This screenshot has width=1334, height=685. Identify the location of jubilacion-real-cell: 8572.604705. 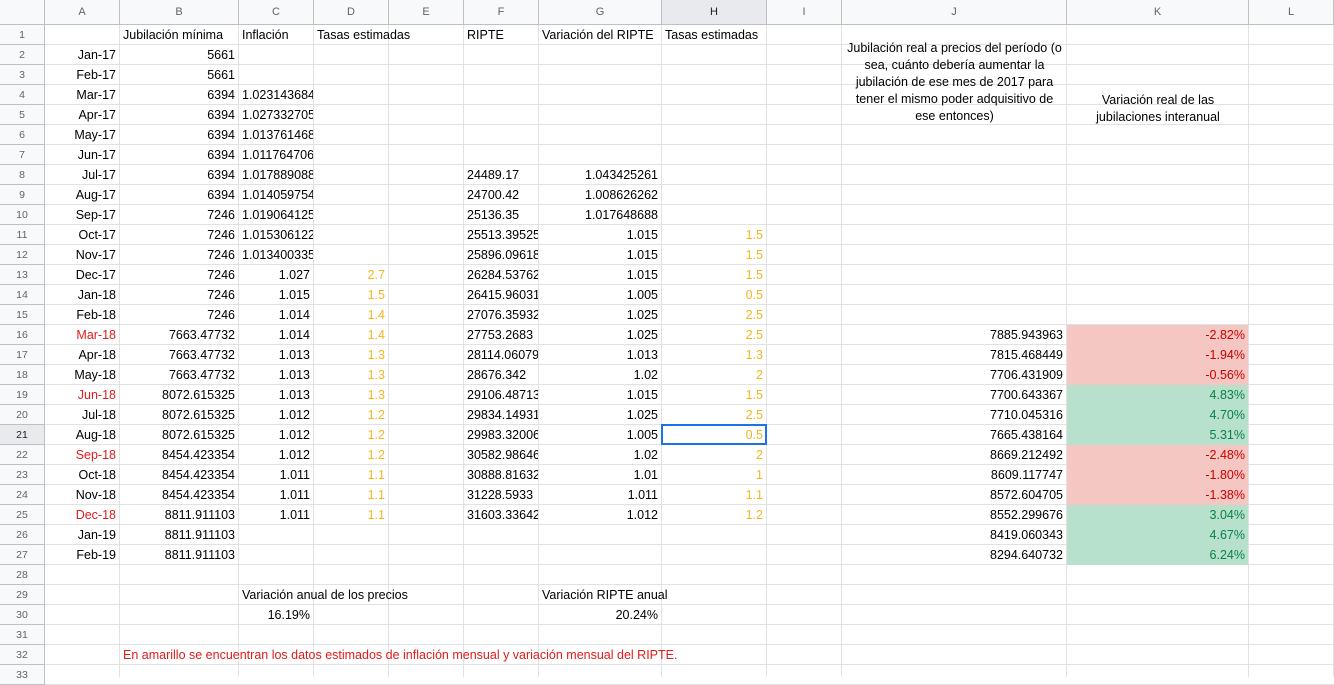
(954, 495).